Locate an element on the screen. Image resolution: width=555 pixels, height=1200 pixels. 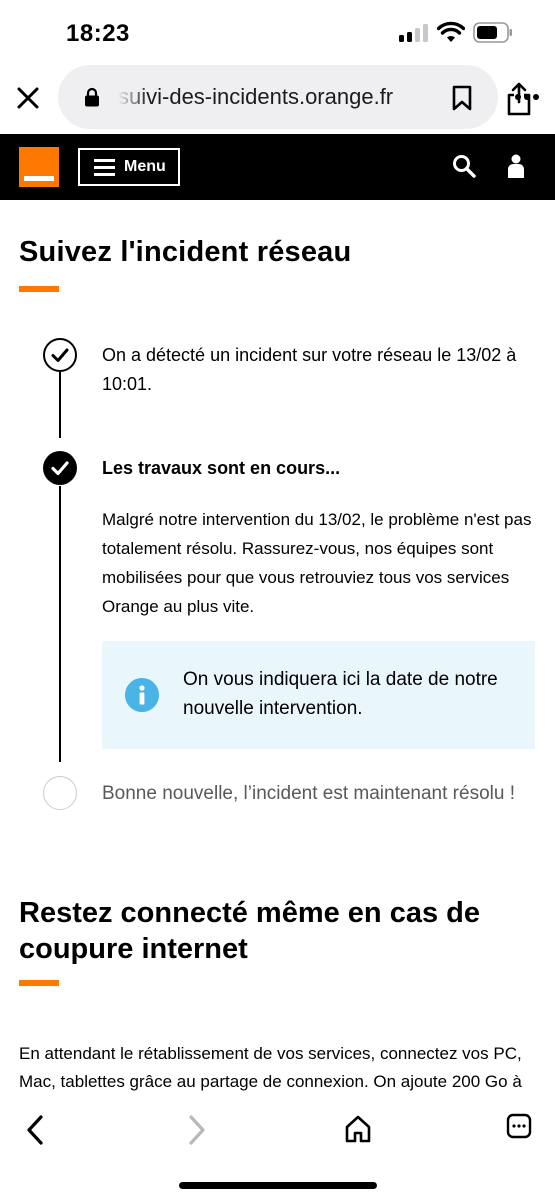
back-icon is located at coordinates (35, 1130).